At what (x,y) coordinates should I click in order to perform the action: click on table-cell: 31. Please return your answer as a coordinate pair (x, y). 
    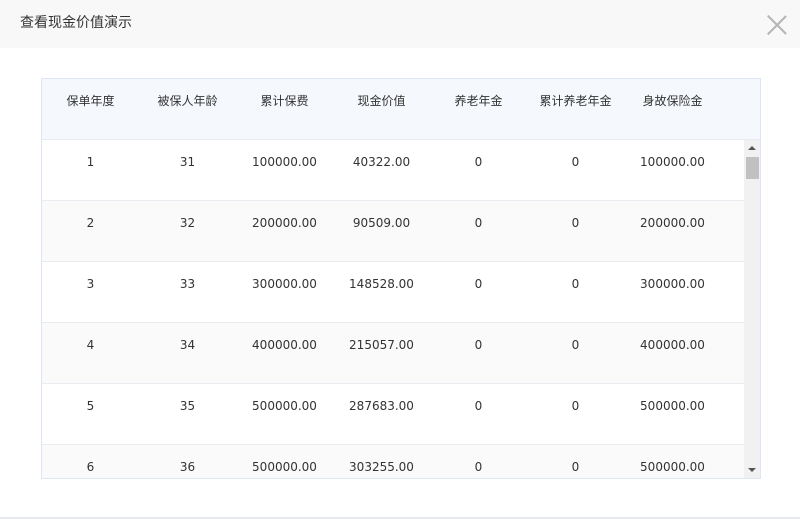
    Looking at the image, I should click on (187, 162).